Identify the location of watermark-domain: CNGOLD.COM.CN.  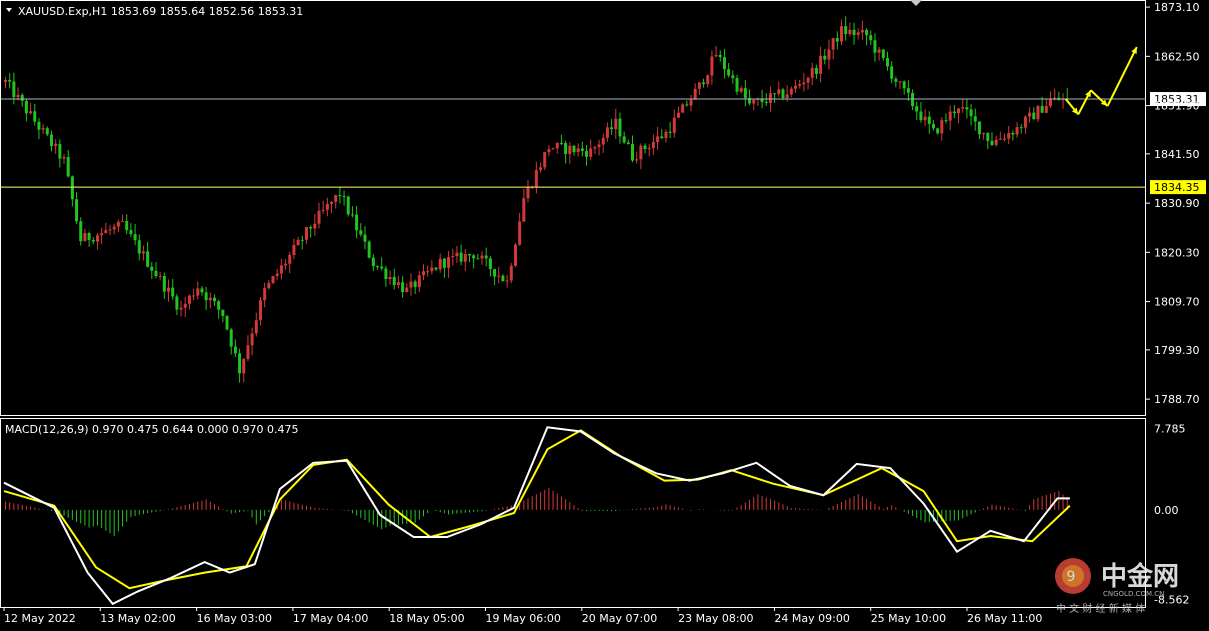
(1133, 594).